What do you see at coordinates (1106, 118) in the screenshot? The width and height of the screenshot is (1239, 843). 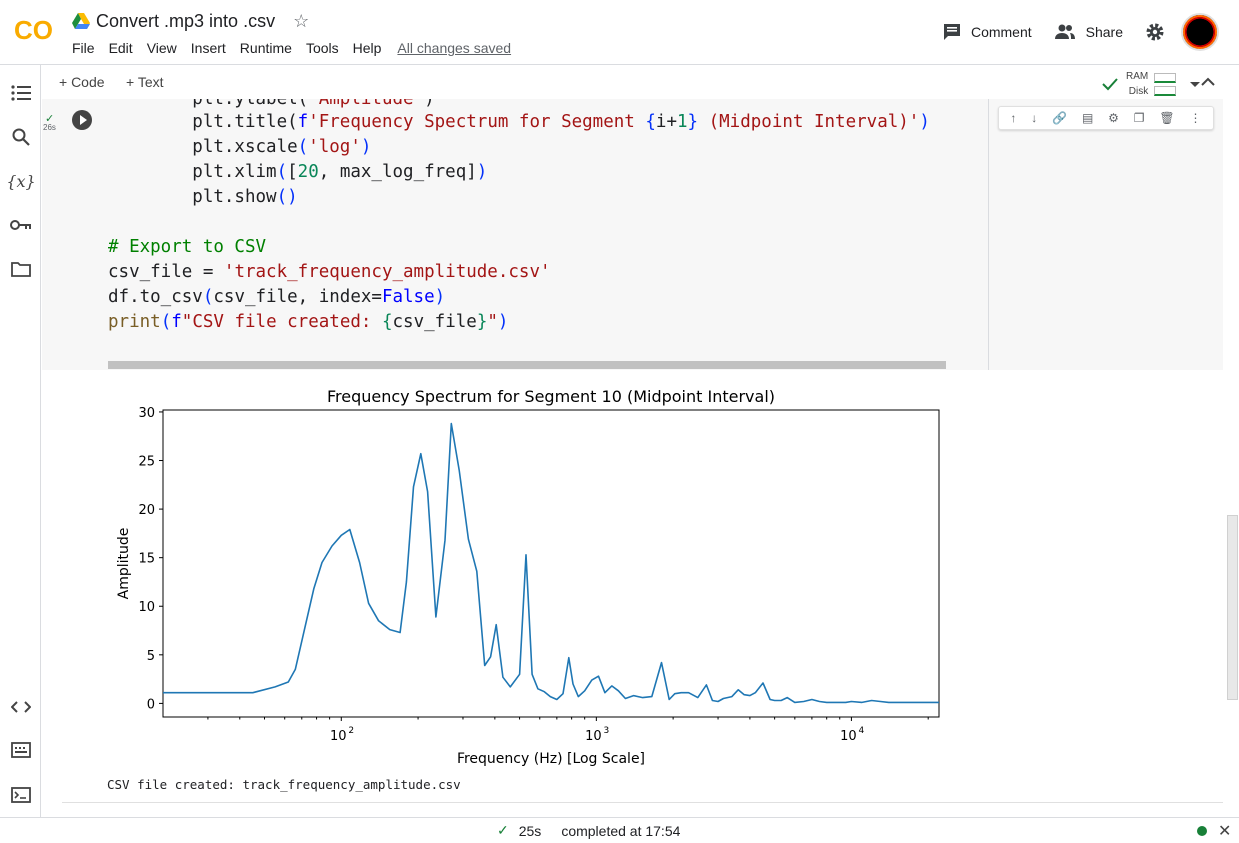 I see `cell-toolbar: ↑ ↓ 🔗 ▤ ⚙ ❐ 🗑 ⋮` at bounding box center [1106, 118].